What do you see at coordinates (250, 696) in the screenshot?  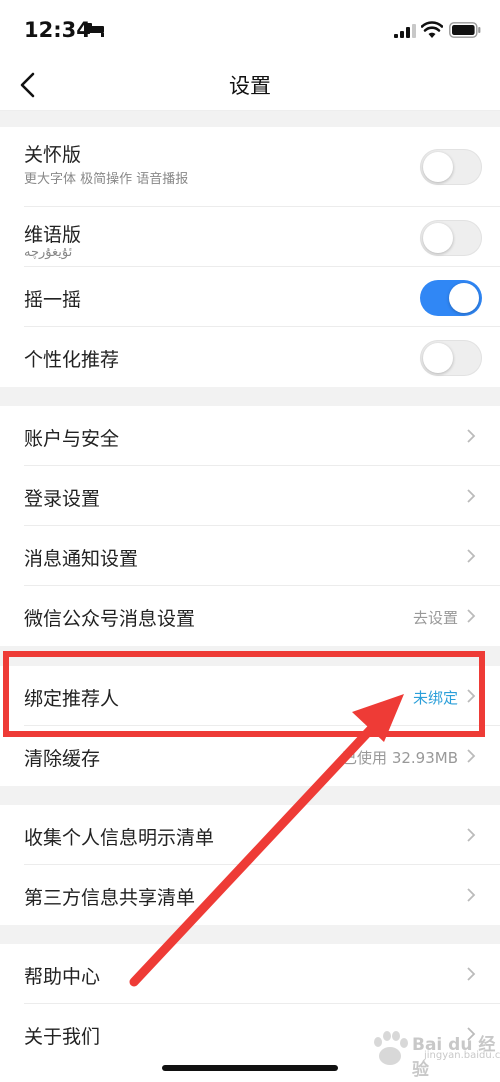 I see `setting-row-bind-referrer: 绑定推荐人 未绑定` at bounding box center [250, 696].